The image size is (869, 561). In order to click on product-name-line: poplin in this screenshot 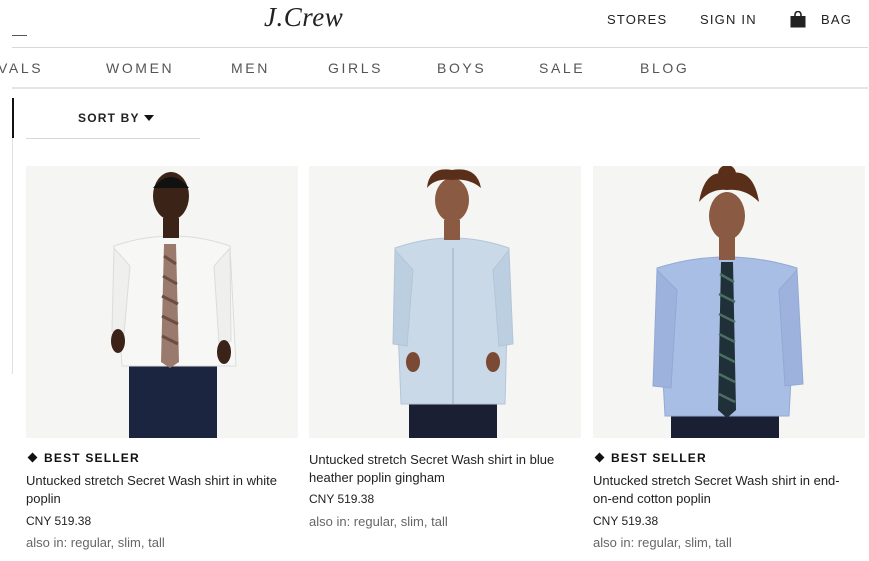, I will do `click(157, 499)`.